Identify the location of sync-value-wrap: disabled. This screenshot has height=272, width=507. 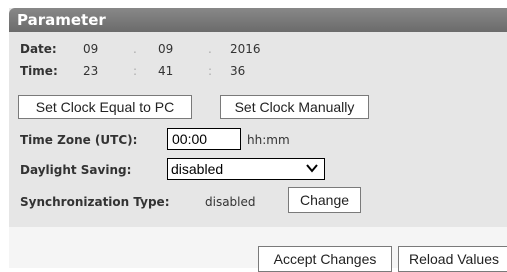
(230, 202).